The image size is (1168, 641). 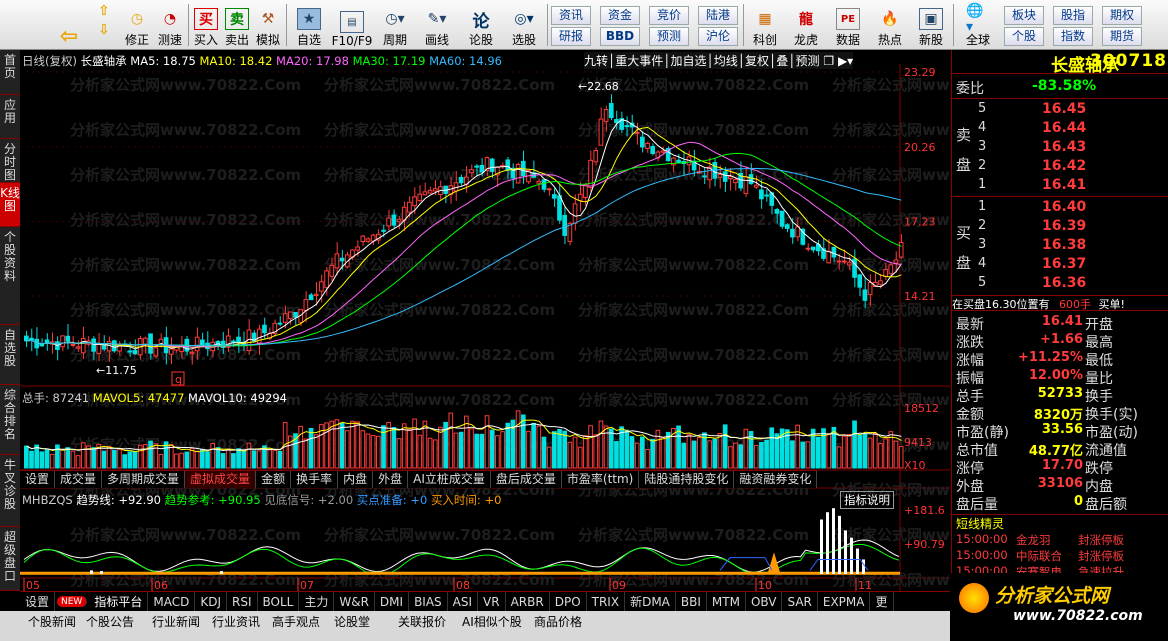 I want to click on auction-button: 竞价, so click(x=669, y=15).